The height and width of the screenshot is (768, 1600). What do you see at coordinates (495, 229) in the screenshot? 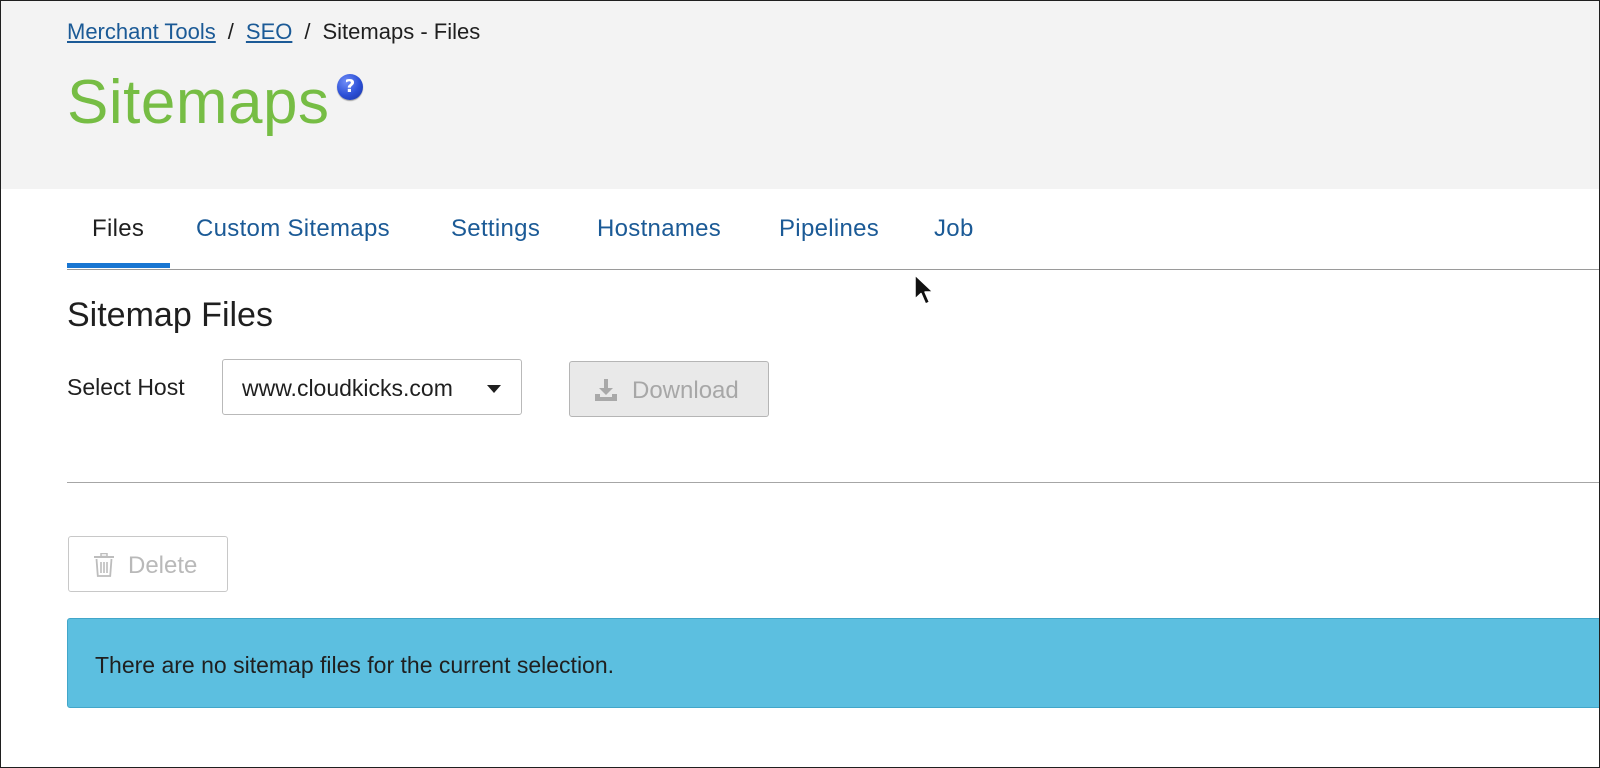
I see `tab-settings: Settings` at bounding box center [495, 229].